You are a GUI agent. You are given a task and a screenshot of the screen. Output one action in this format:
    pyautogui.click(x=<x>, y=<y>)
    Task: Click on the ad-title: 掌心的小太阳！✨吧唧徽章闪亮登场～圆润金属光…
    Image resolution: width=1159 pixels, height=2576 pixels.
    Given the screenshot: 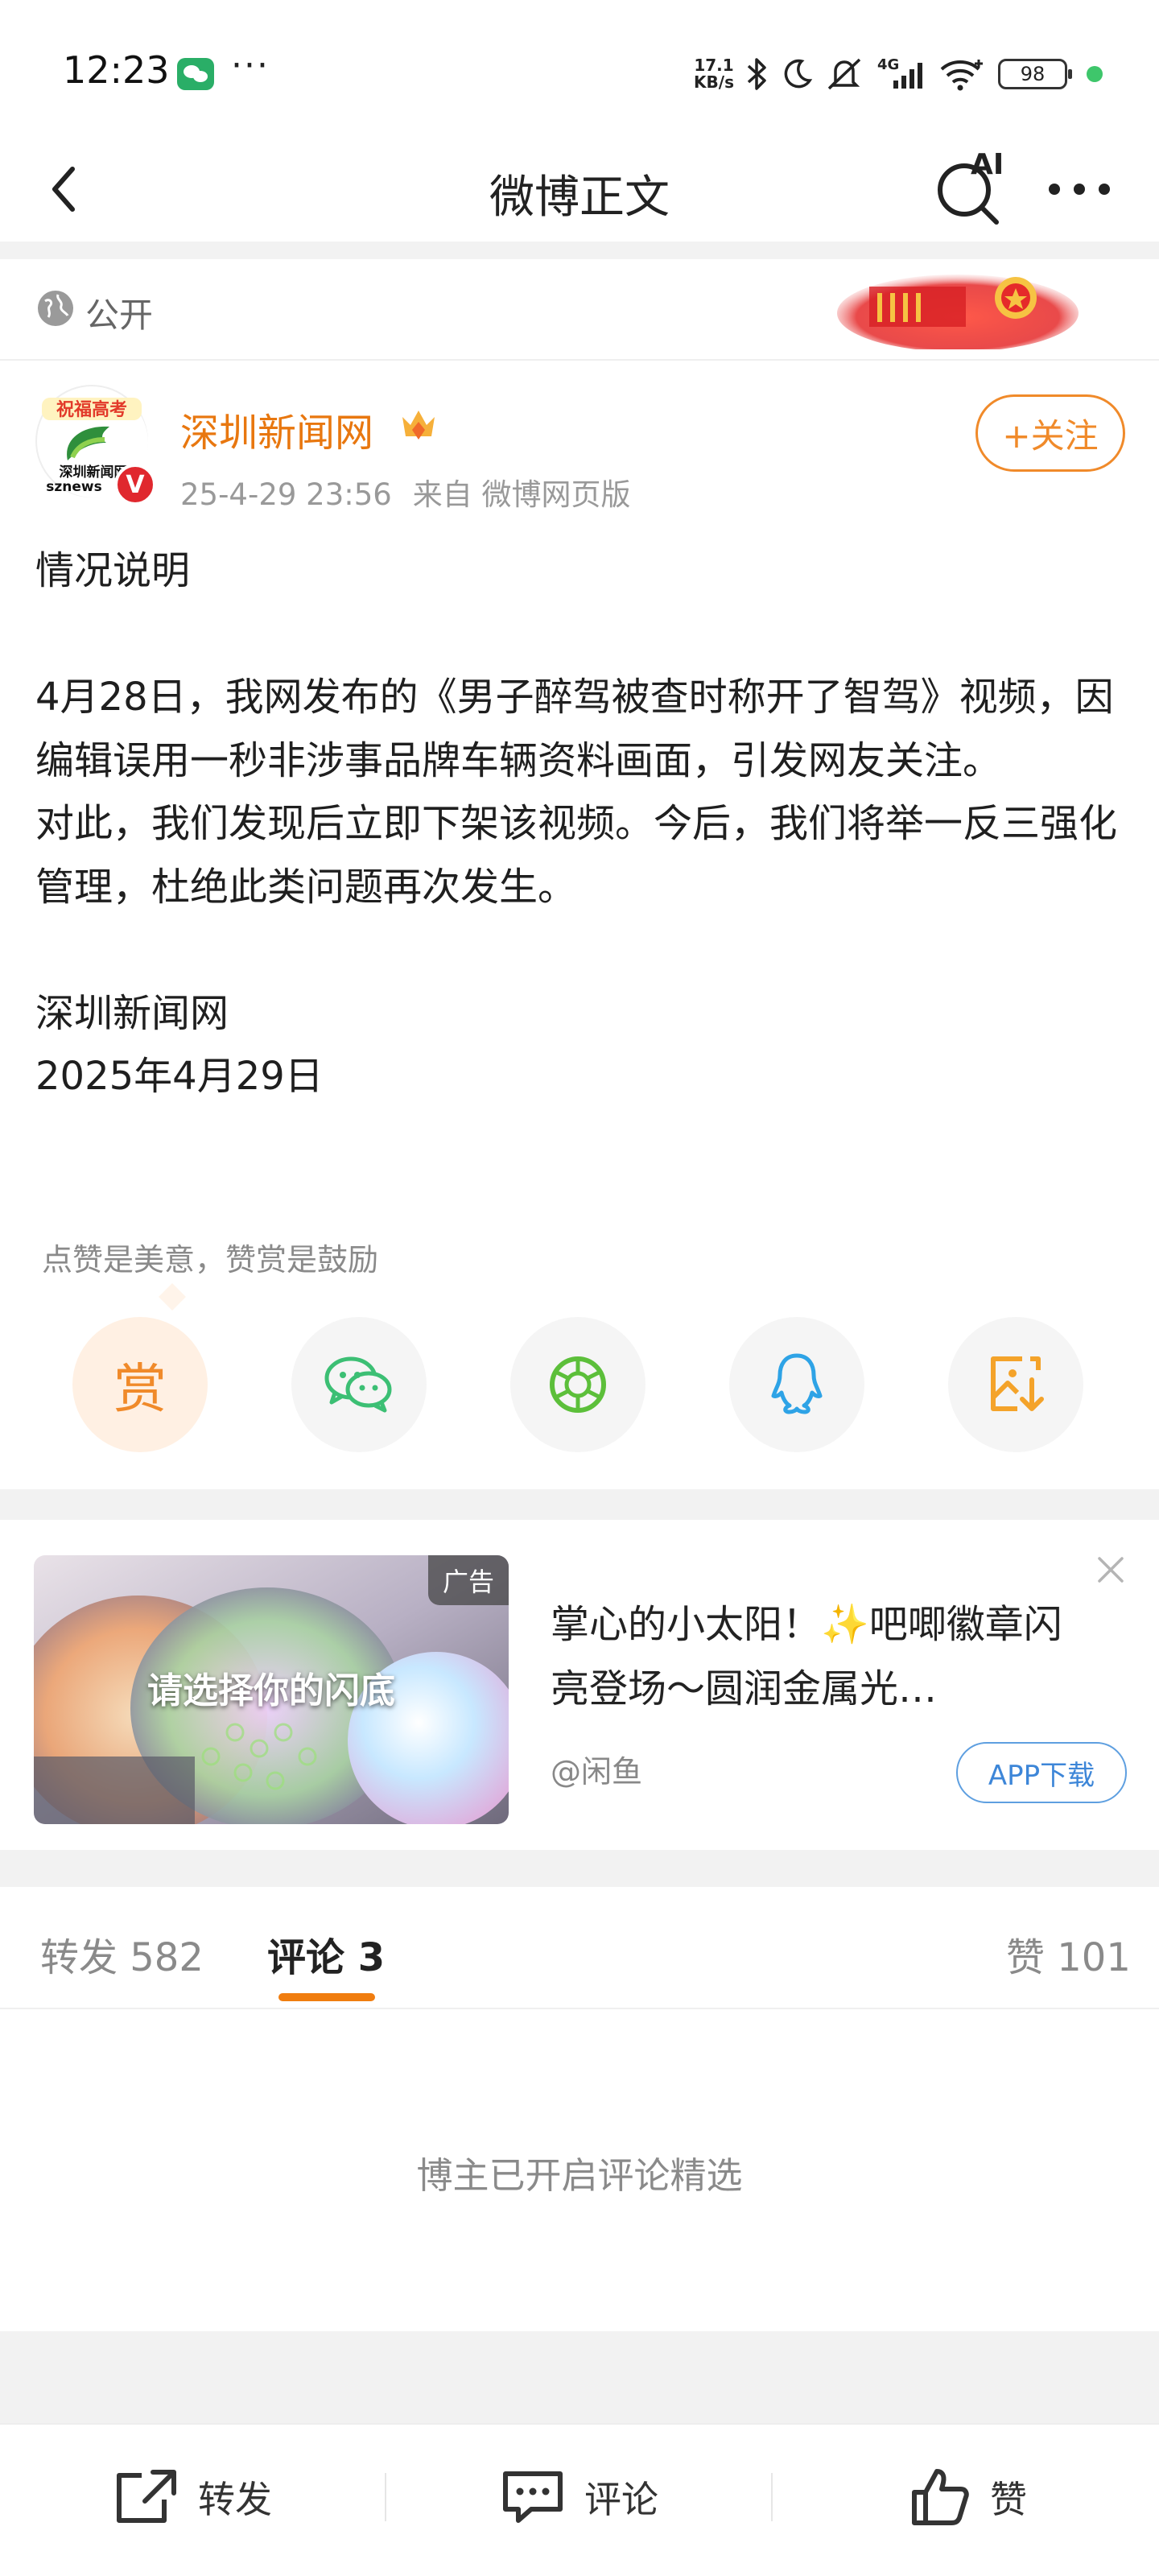 What is the action you would take?
    pyautogui.click(x=824, y=1656)
    